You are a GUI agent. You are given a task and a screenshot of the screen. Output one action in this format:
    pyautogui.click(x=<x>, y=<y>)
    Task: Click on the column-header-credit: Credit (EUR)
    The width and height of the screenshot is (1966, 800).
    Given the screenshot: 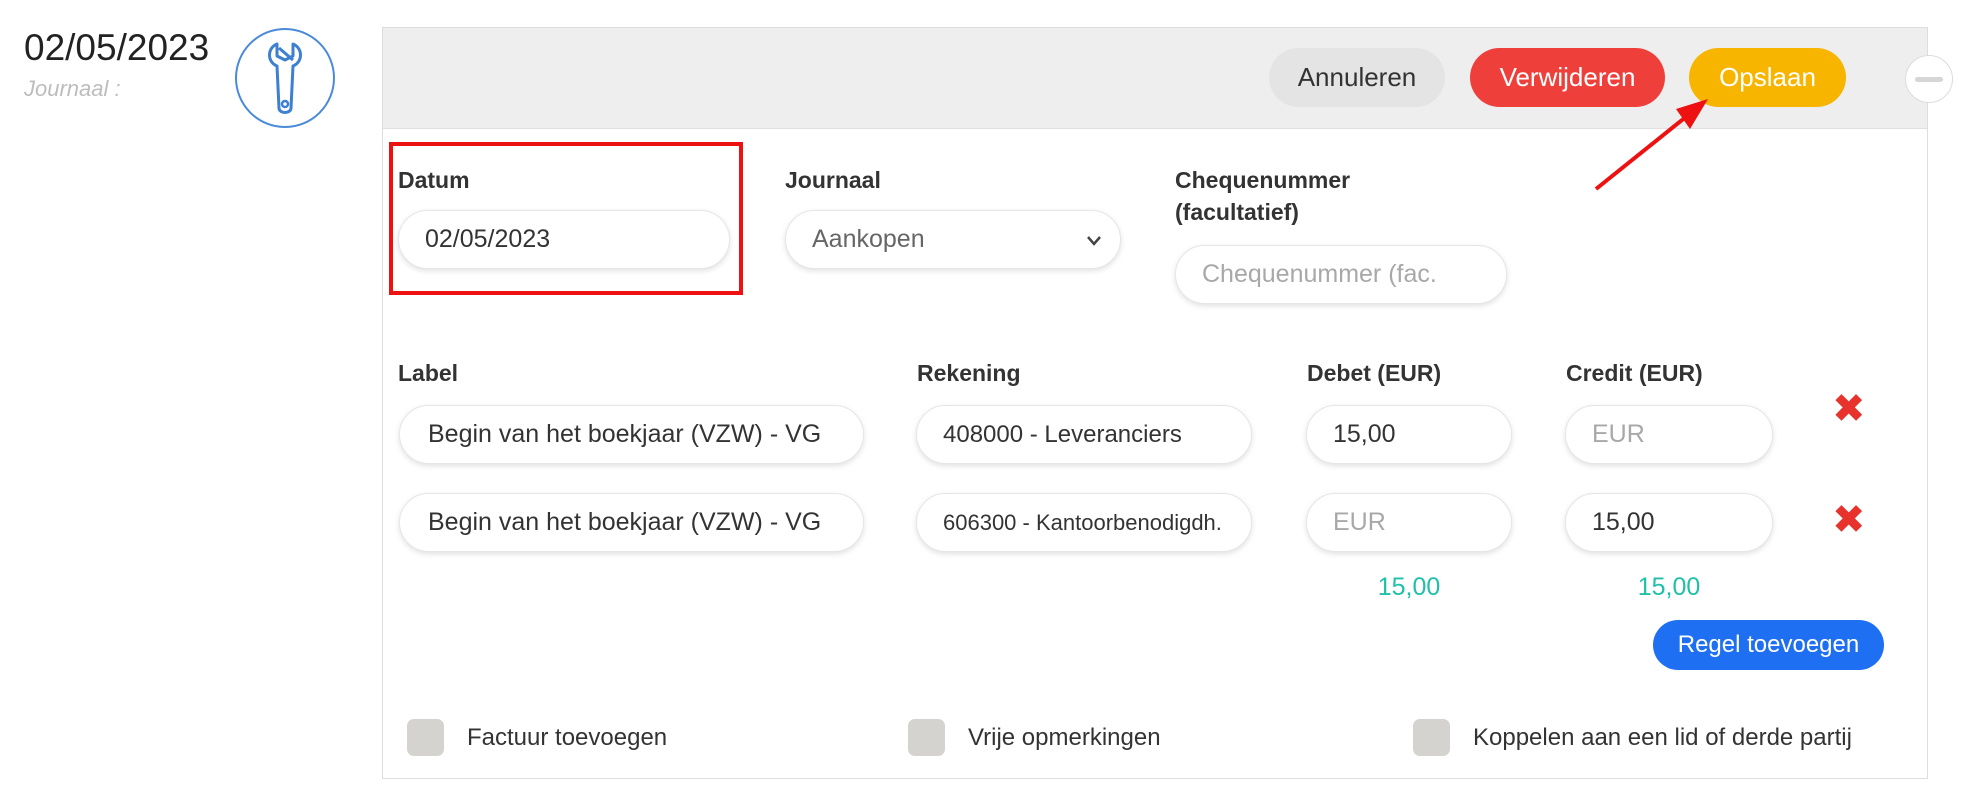 What is the action you would take?
    pyautogui.click(x=1634, y=373)
    